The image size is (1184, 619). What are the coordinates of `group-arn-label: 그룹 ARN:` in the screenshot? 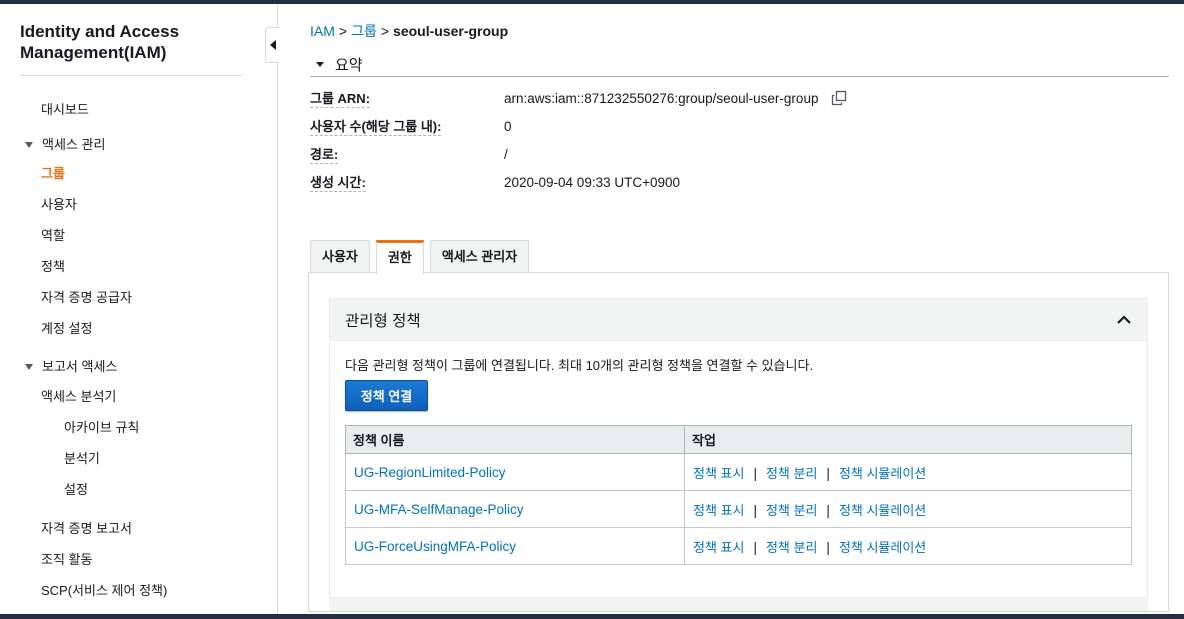 It's located at (340, 99).